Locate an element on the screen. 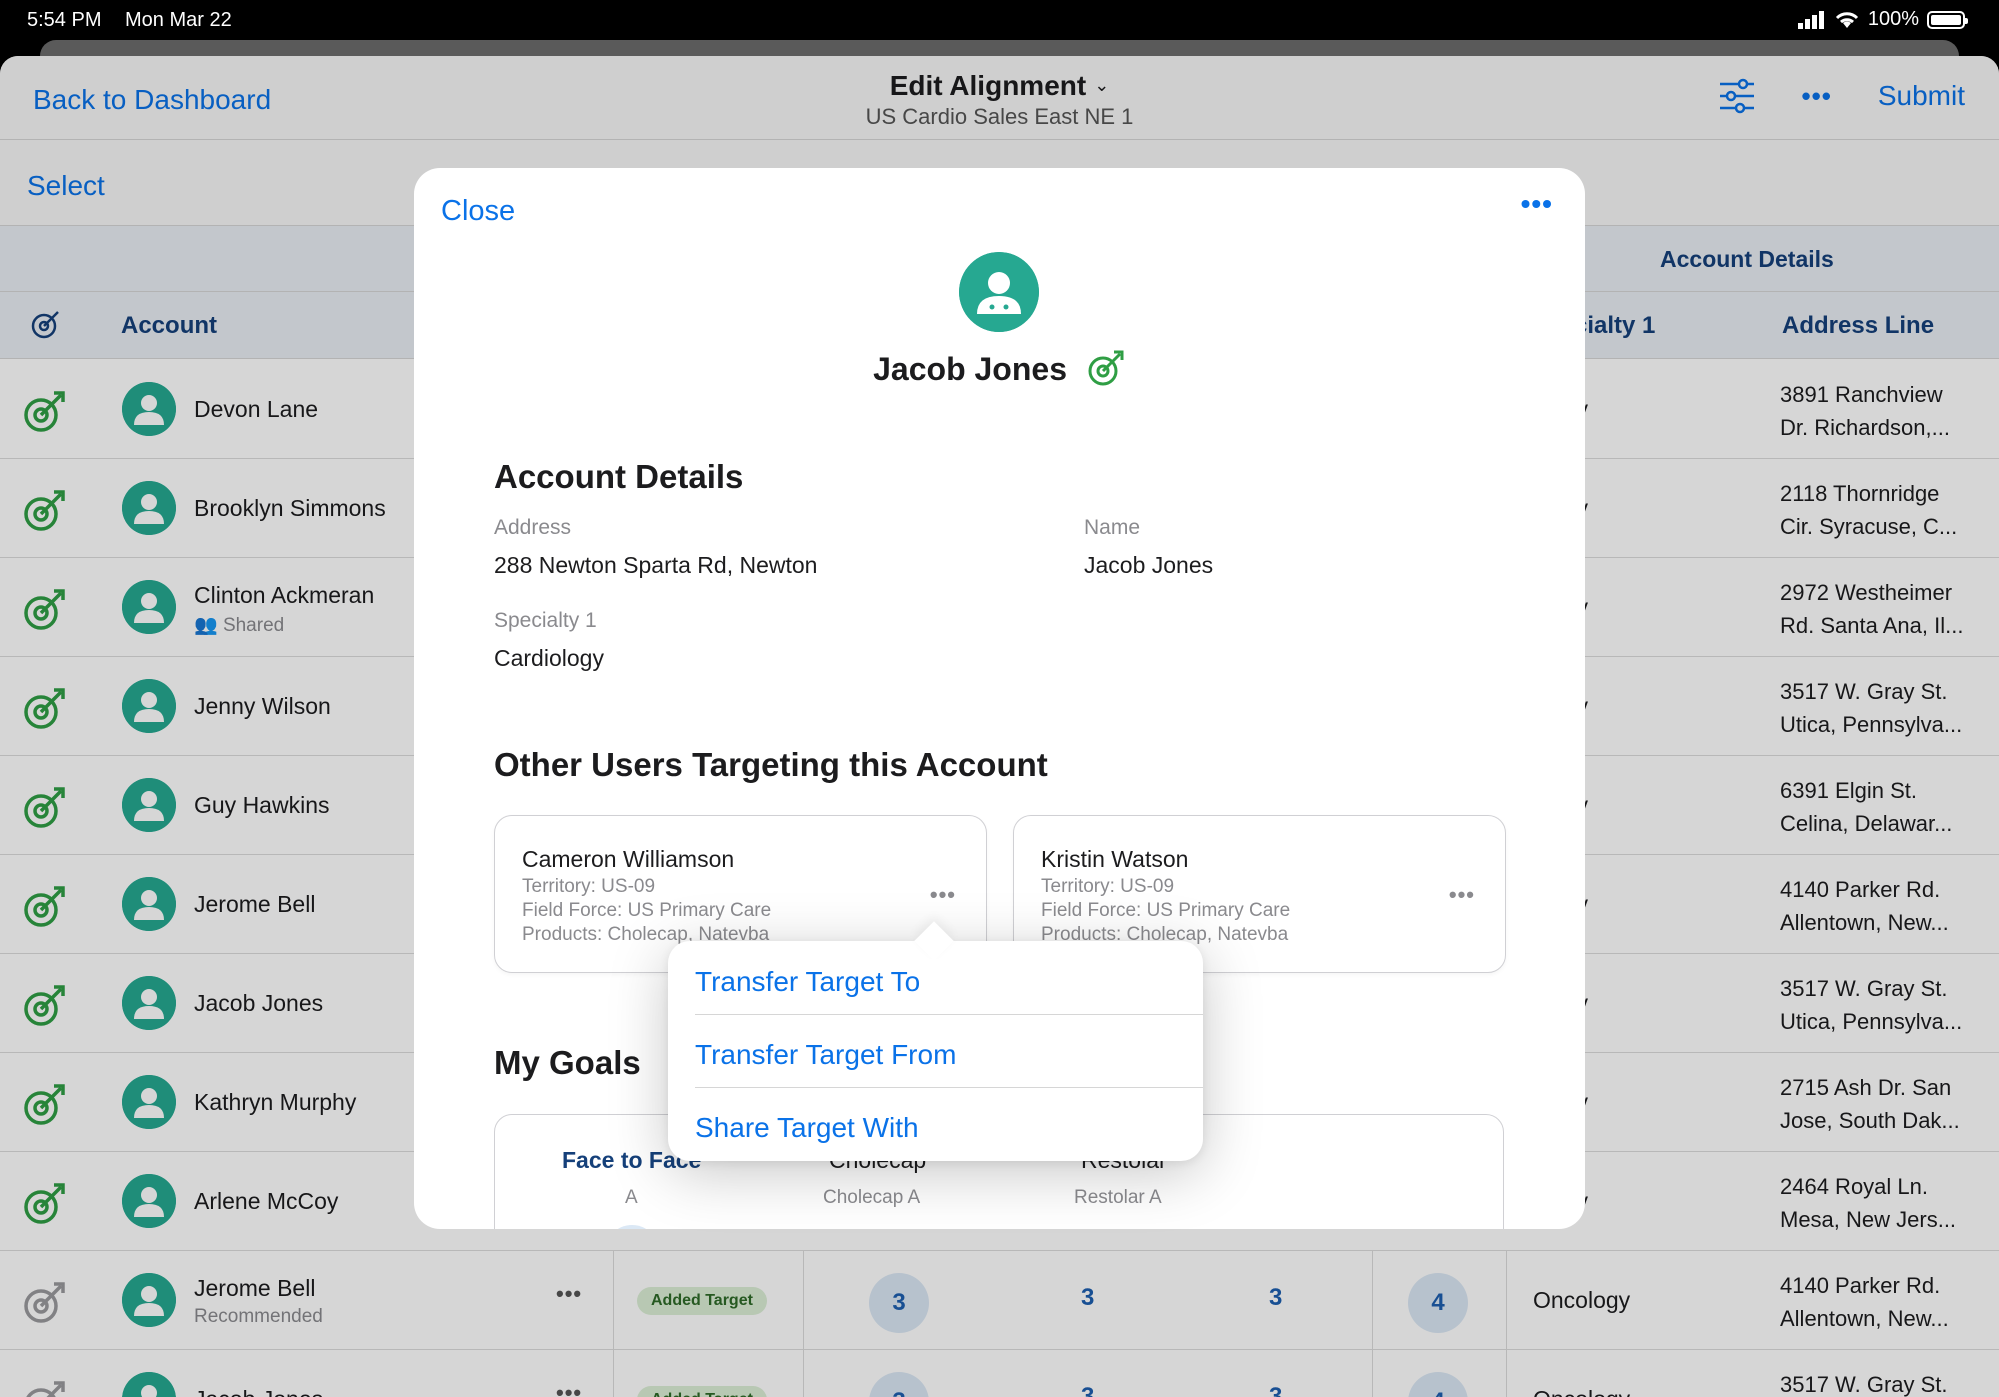  address-value: 288 Newton Sparta Rd, Newton is located at coordinates (656, 565).